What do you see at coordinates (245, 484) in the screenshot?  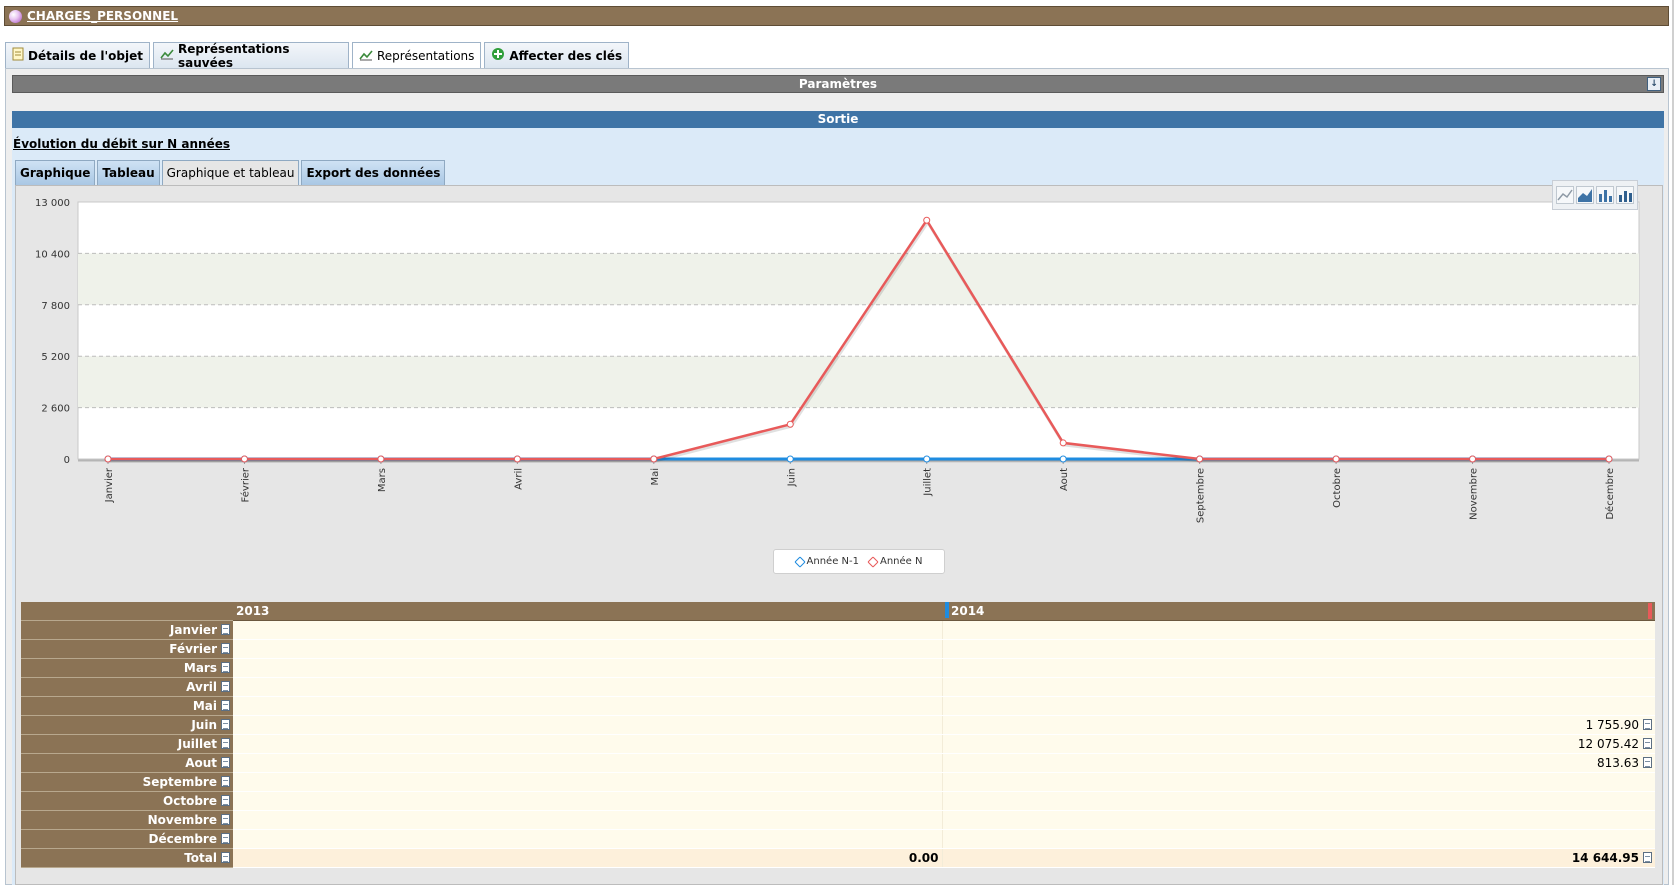 I see `x-tick-label: Février` at bounding box center [245, 484].